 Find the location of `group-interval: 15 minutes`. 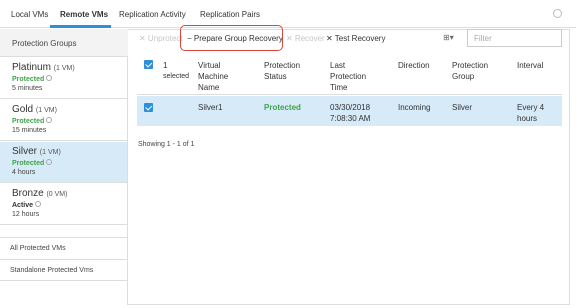

group-interval: 15 minutes is located at coordinates (29, 130).